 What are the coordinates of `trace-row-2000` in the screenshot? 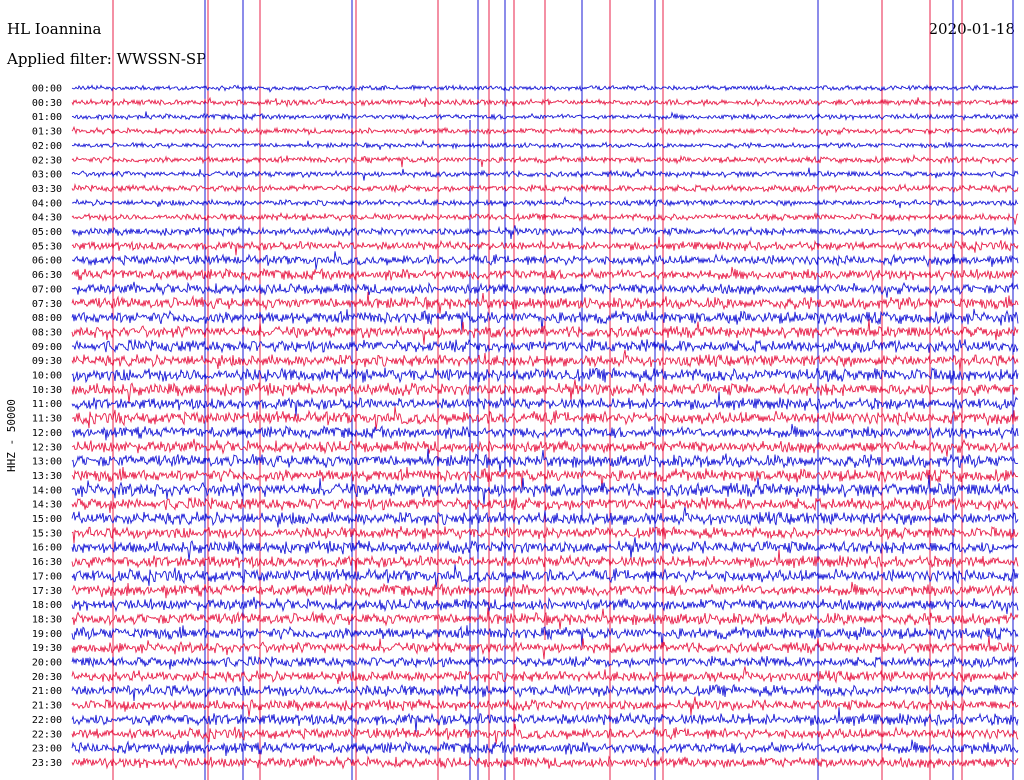 It's located at (545, 662).